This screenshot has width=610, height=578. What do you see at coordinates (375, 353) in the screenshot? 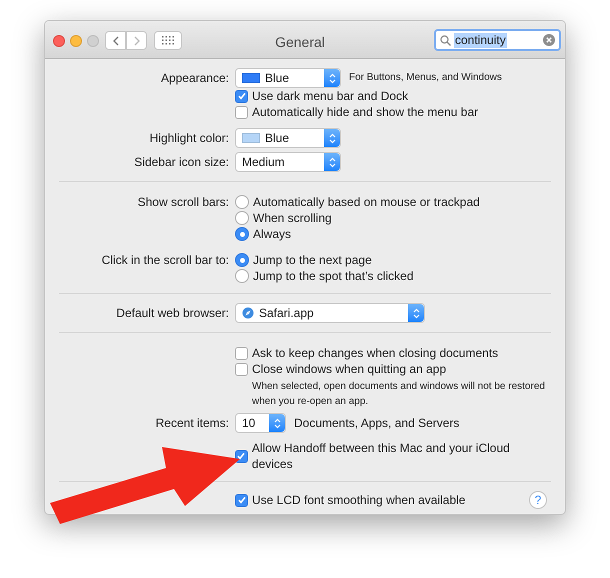
I see `checkbox-label: Ask to keep changes when closing documents` at bounding box center [375, 353].